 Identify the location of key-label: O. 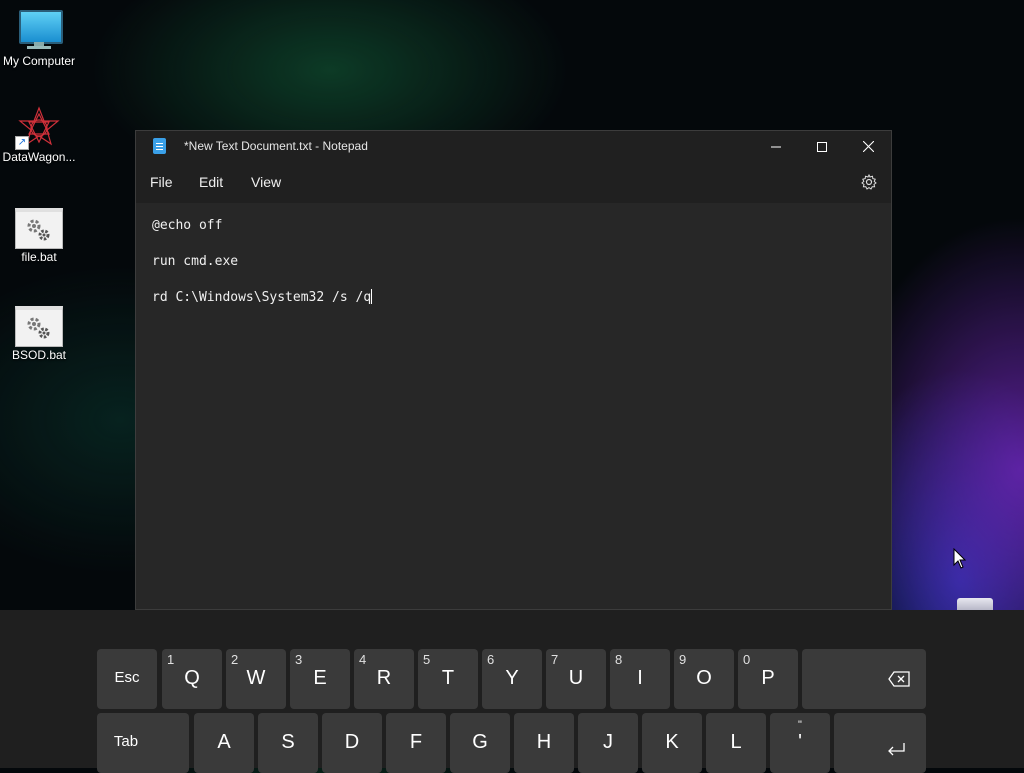
(704, 678).